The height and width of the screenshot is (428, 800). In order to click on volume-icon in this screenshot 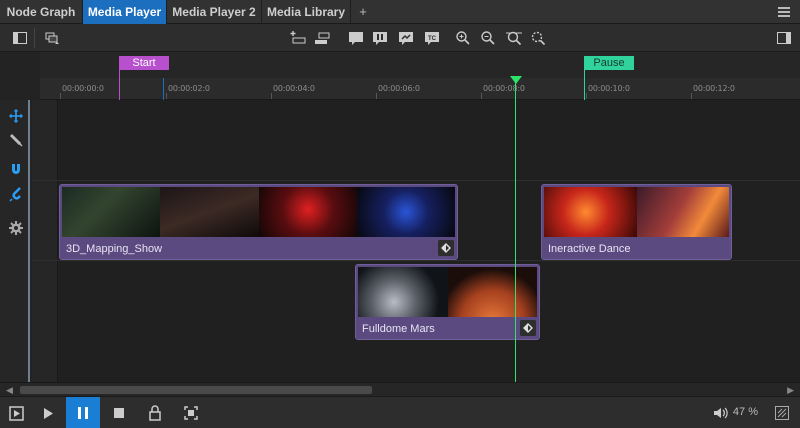, I will do `click(720, 413)`.